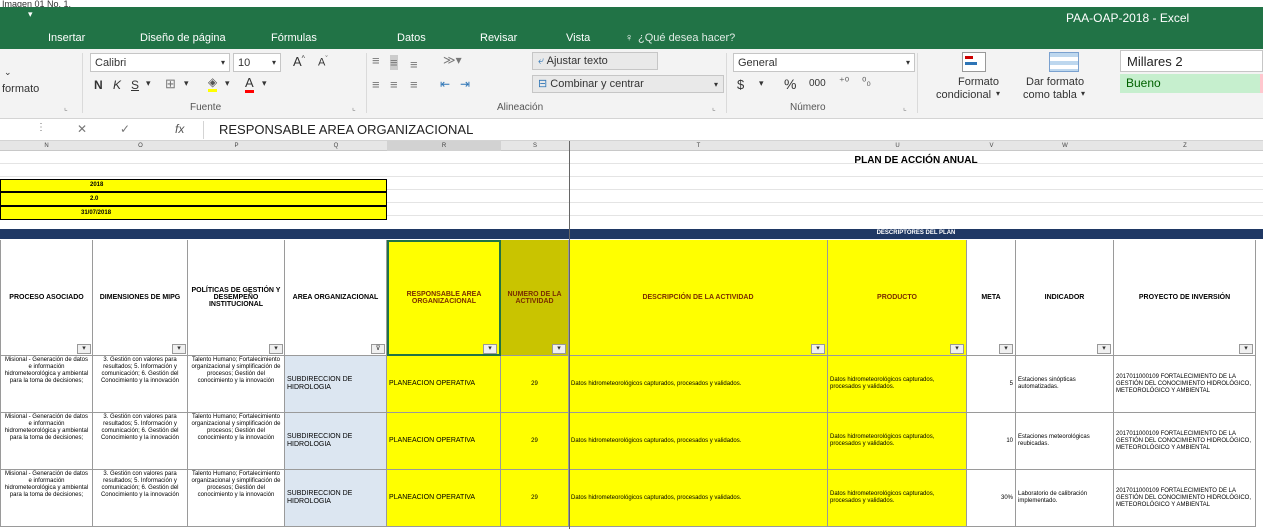 This screenshot has width=1263, height=529. I want to click on cell-meta: 5, so click(991, 384).